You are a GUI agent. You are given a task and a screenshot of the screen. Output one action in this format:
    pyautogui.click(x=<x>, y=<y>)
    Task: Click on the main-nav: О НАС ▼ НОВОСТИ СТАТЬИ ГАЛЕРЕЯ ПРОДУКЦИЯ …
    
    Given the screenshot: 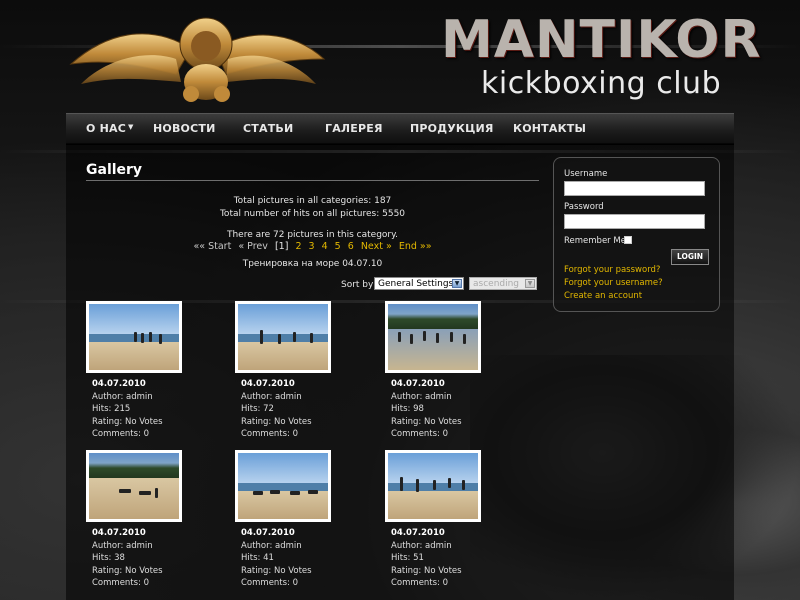 What is the action you would take?
    pyautogui.click(x=400, y=129)
    